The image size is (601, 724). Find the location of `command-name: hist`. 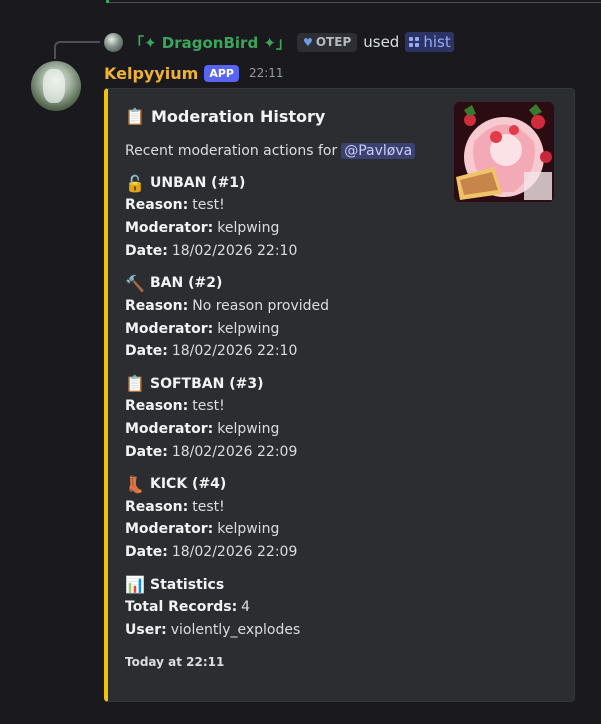

command-name: hist is located at coordinates (437, 42).